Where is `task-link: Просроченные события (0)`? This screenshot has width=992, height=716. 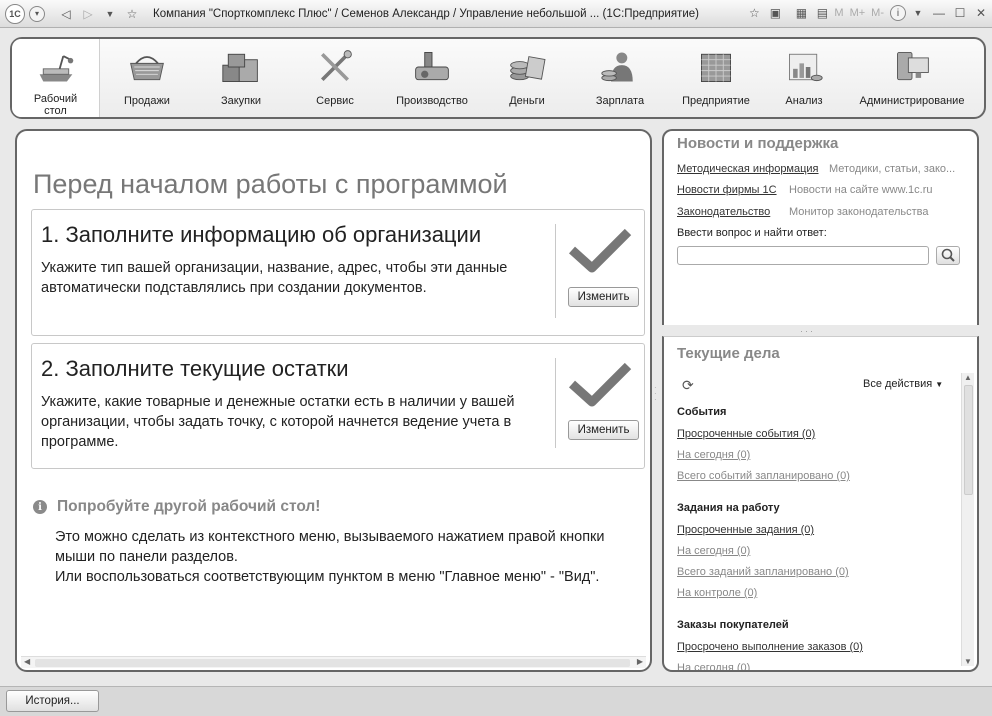 task-link: Просроченные события (0) is located at coordinates (746, 434).